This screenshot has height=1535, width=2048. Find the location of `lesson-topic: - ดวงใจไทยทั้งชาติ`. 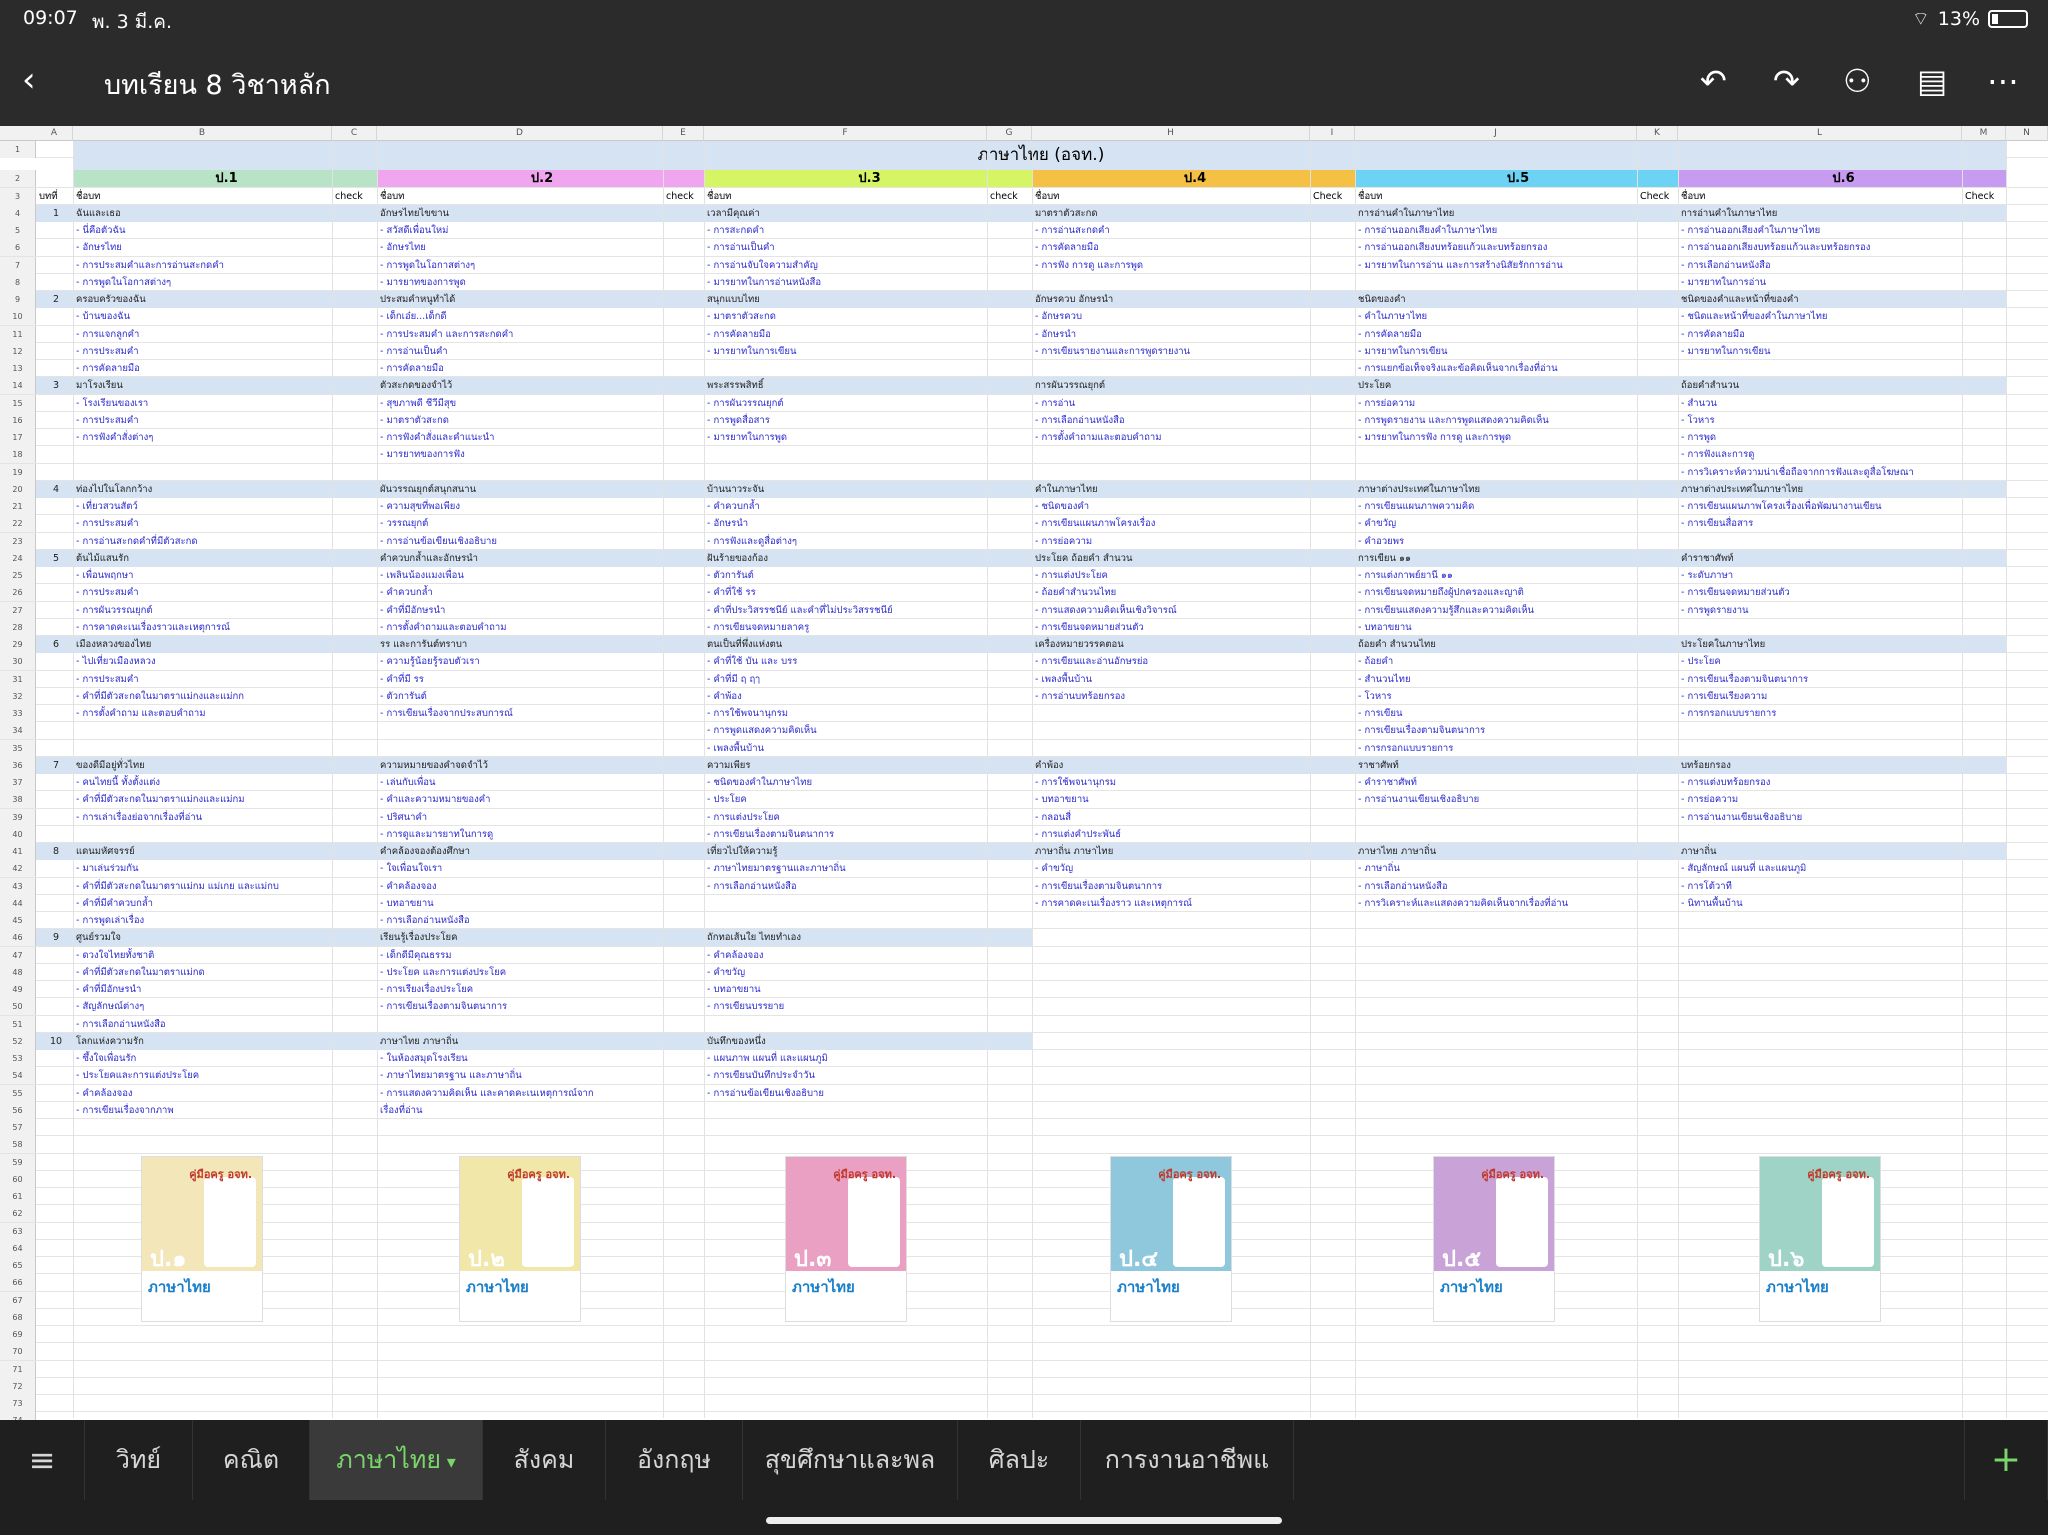

lesson-topic: - ดวงใจไทยทั้งชาติ is located at coordinates (202, 955).